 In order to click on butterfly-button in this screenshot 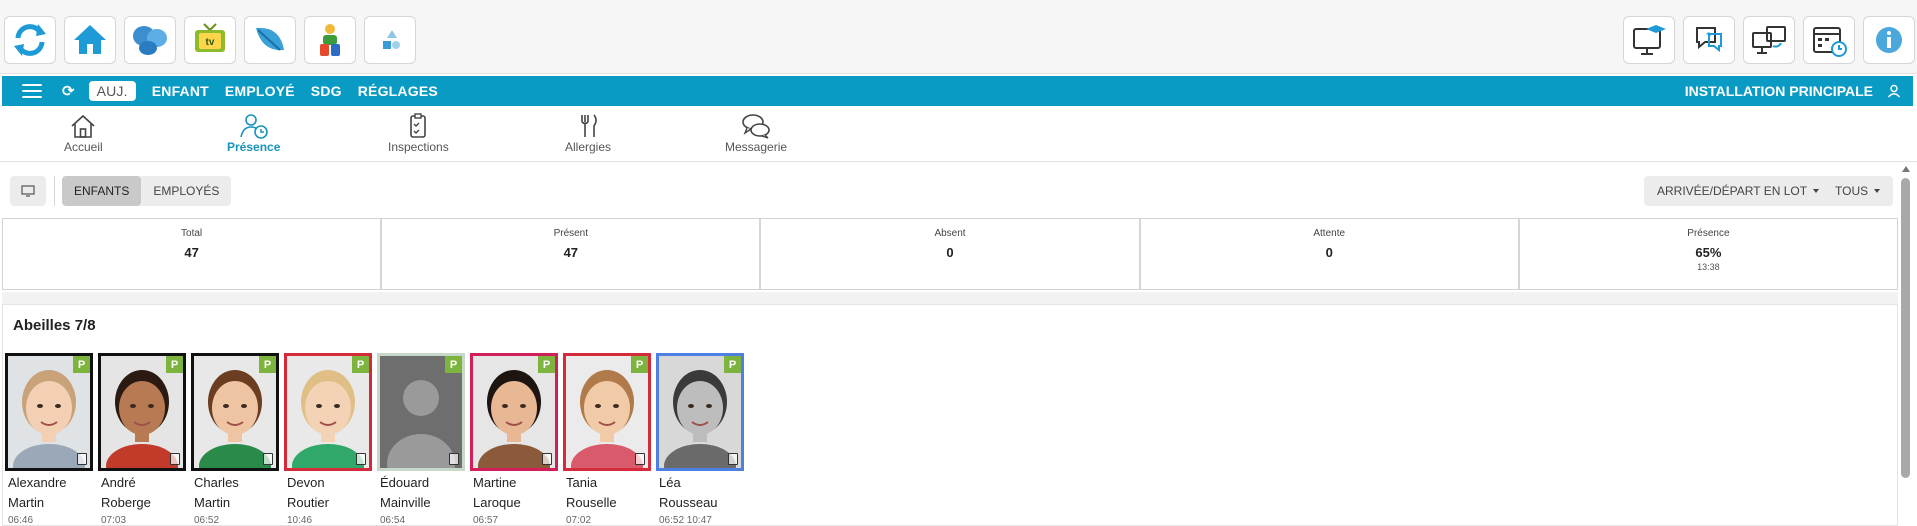, I will do `click(150, 40)`.